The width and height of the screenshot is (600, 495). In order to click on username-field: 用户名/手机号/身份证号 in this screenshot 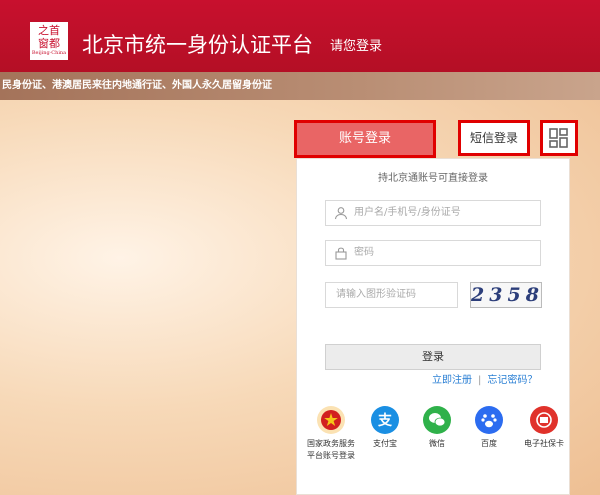, I will do `click(433, 213)`.